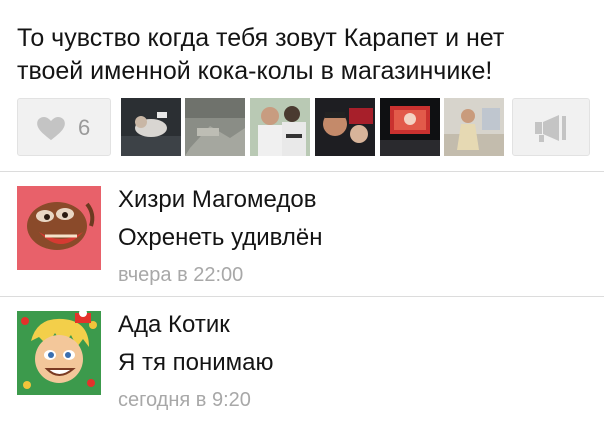  What do you see at coordinates (181, 275) in the screenshot?
I see `comment-timestamp: вчера в 22:00` at bounding box center [181, 275].